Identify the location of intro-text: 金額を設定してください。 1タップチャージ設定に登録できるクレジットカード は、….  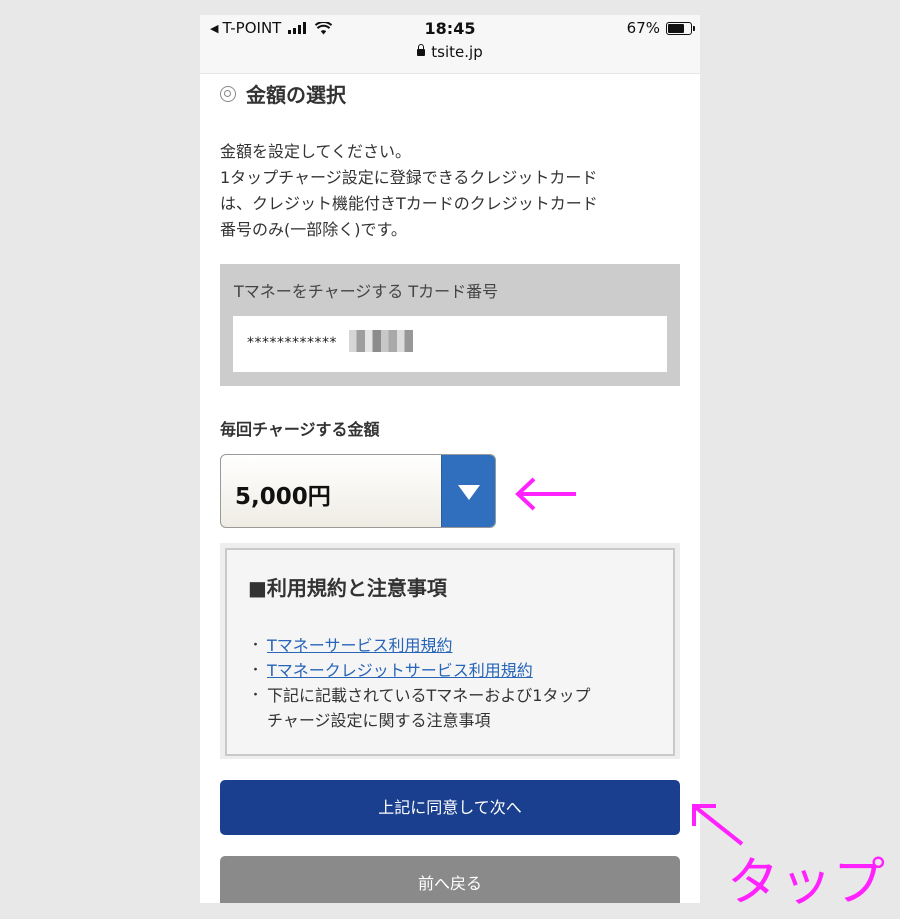
(450, 191).